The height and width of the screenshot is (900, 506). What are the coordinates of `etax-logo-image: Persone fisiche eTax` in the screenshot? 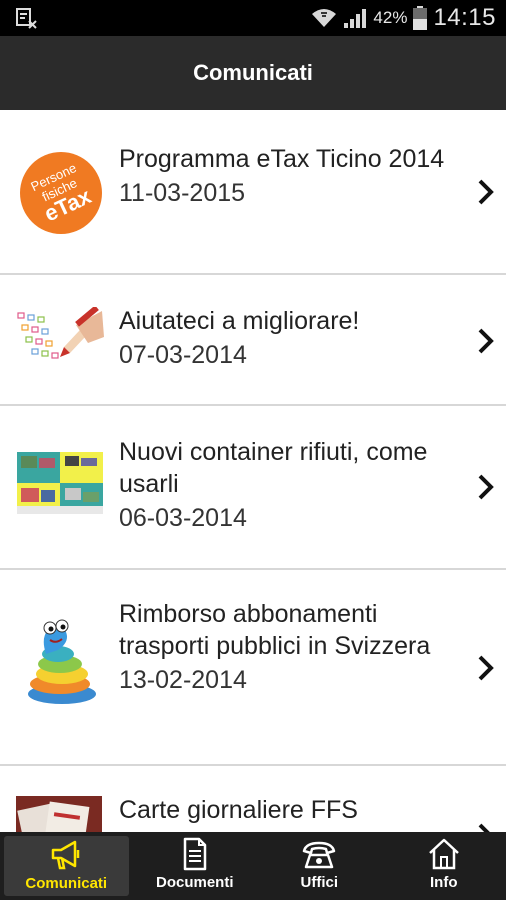 It's located at (61, 193).